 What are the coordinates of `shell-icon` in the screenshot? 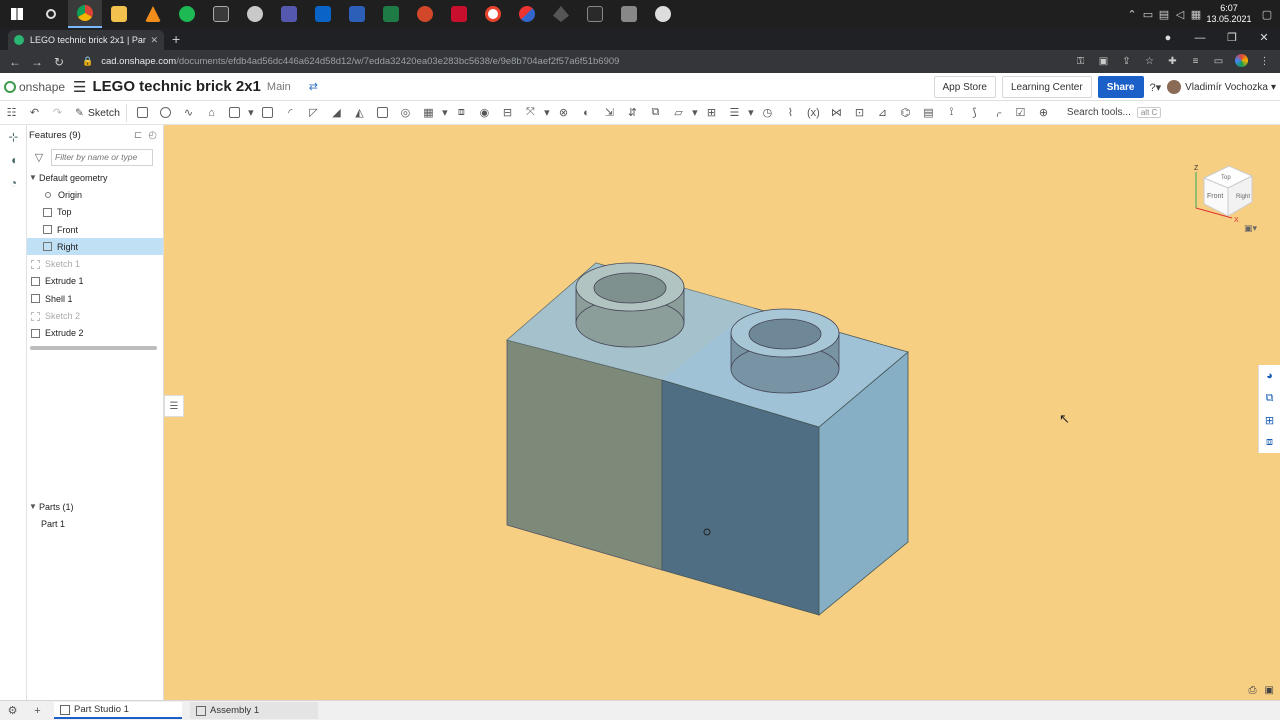 It's located at (382, 113).